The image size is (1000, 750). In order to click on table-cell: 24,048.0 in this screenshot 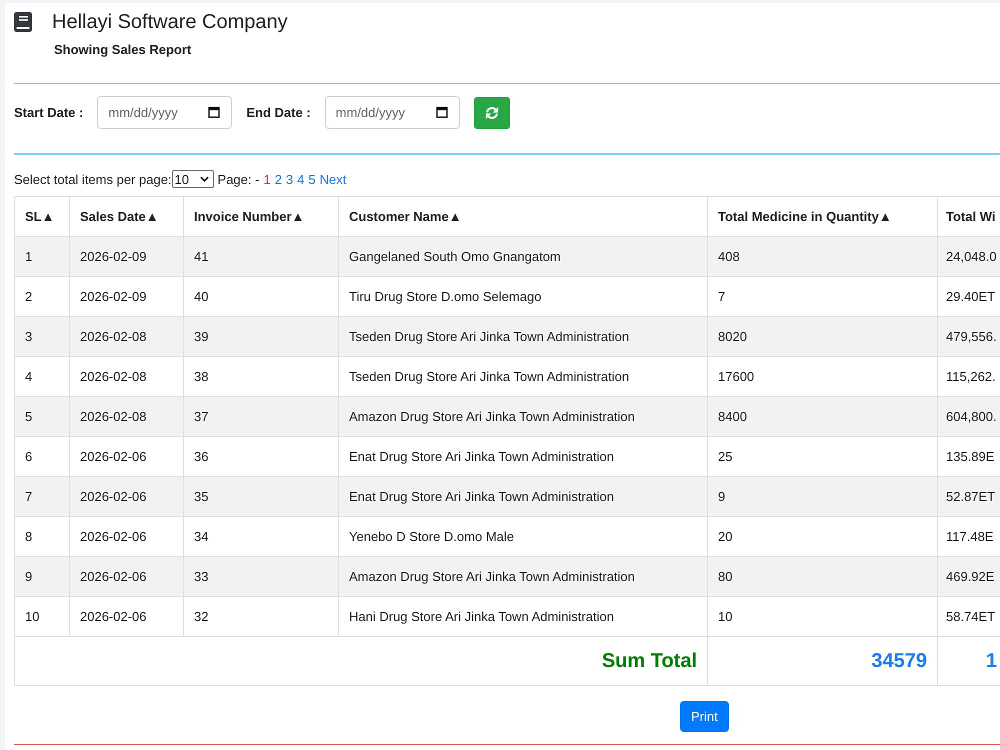, I will do `click(969, 256)`.